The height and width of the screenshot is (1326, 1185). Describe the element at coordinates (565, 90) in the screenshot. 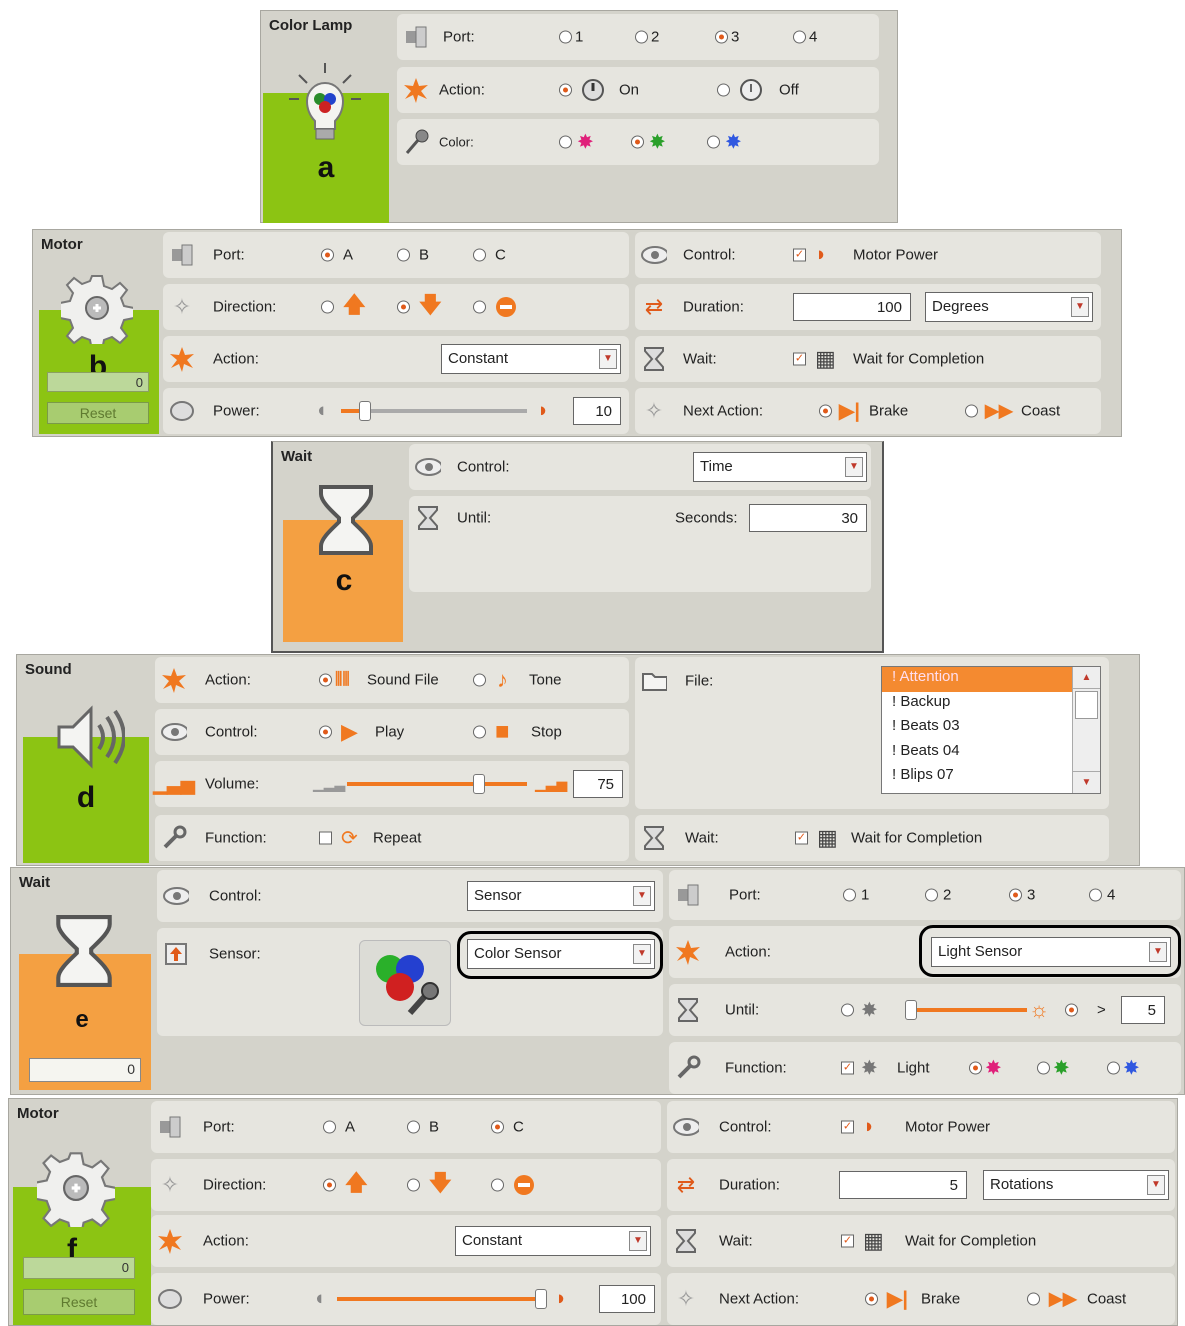

I see `action-on-radio` at that location.